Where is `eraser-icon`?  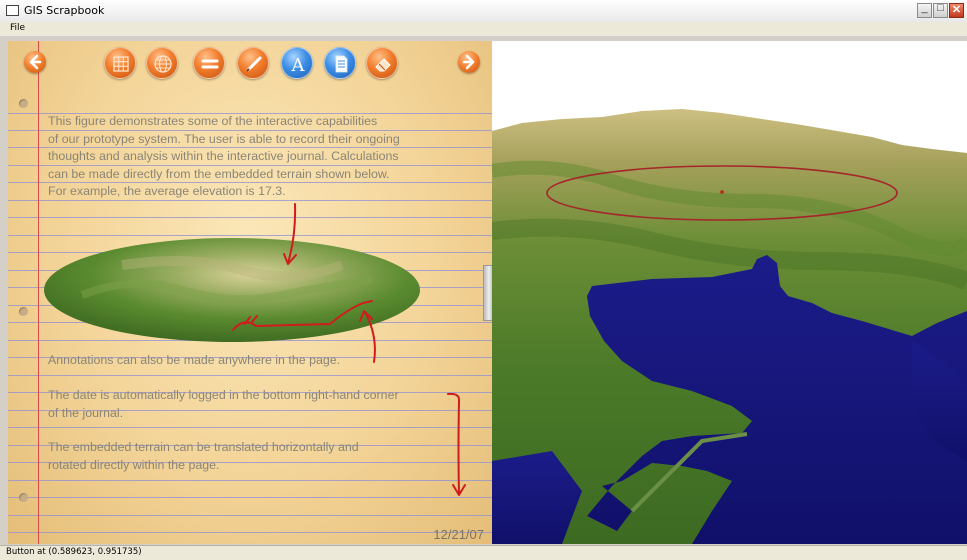 eraser-icon is located at coordinates (383, 65).